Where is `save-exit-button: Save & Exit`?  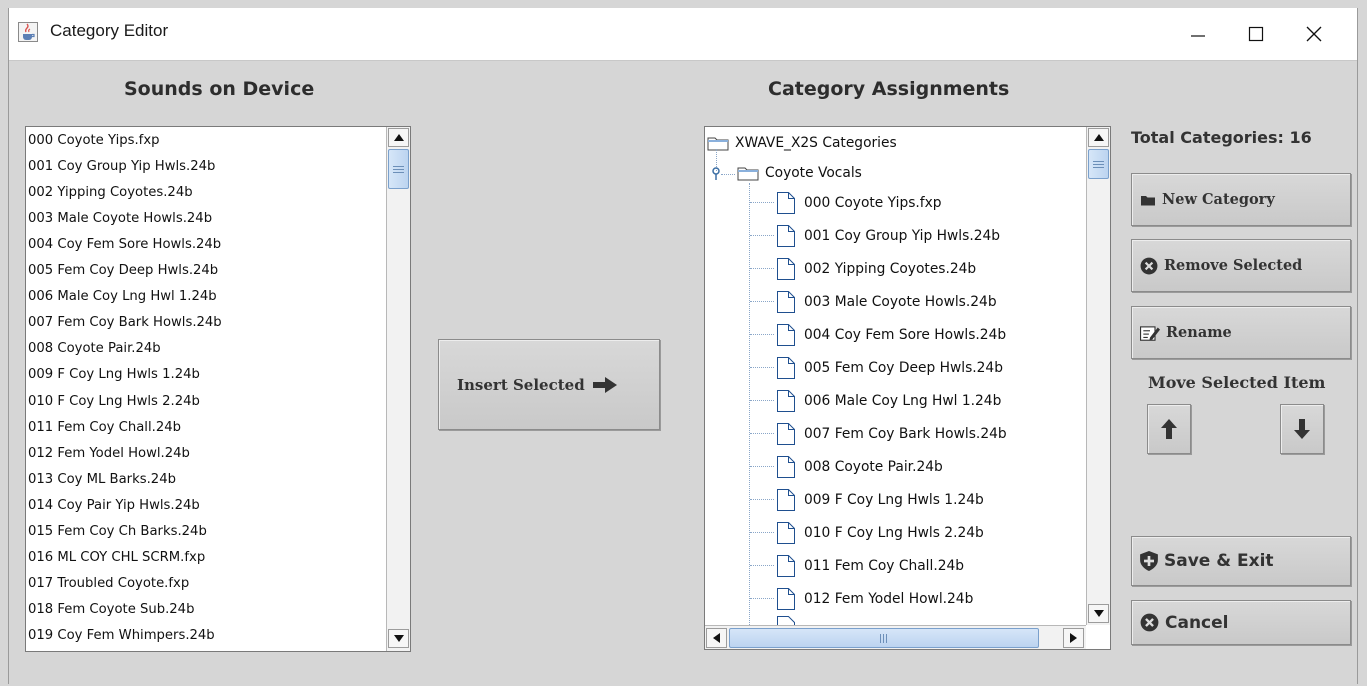 save-exit-button: Save & Exit is located at coordinates (1241, 561).